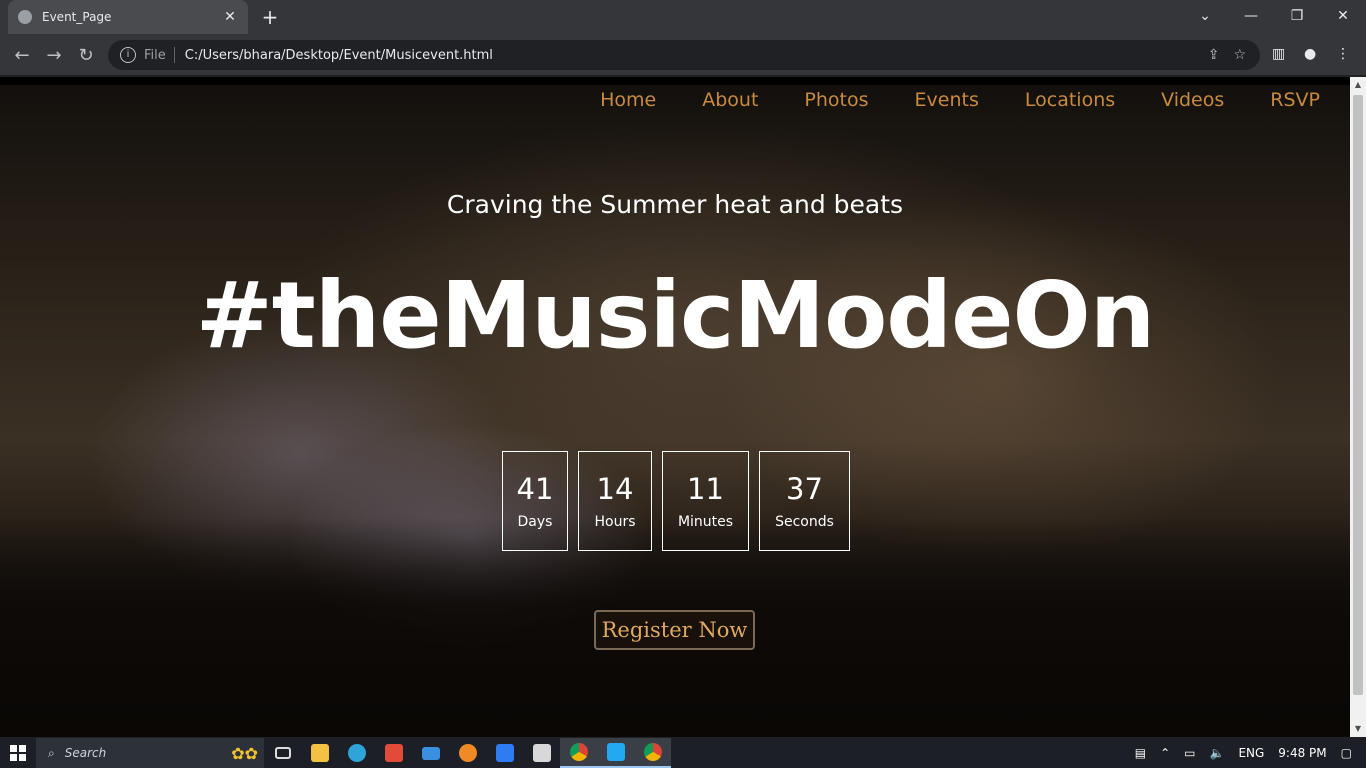 Image resolution: width=1366 pixels, height=768 pixels. What do you see at coordinates (675, 315) in the screenshot?
I see `hero-hashtag: #theMusicModeOn` at bounding box center [675, 315].